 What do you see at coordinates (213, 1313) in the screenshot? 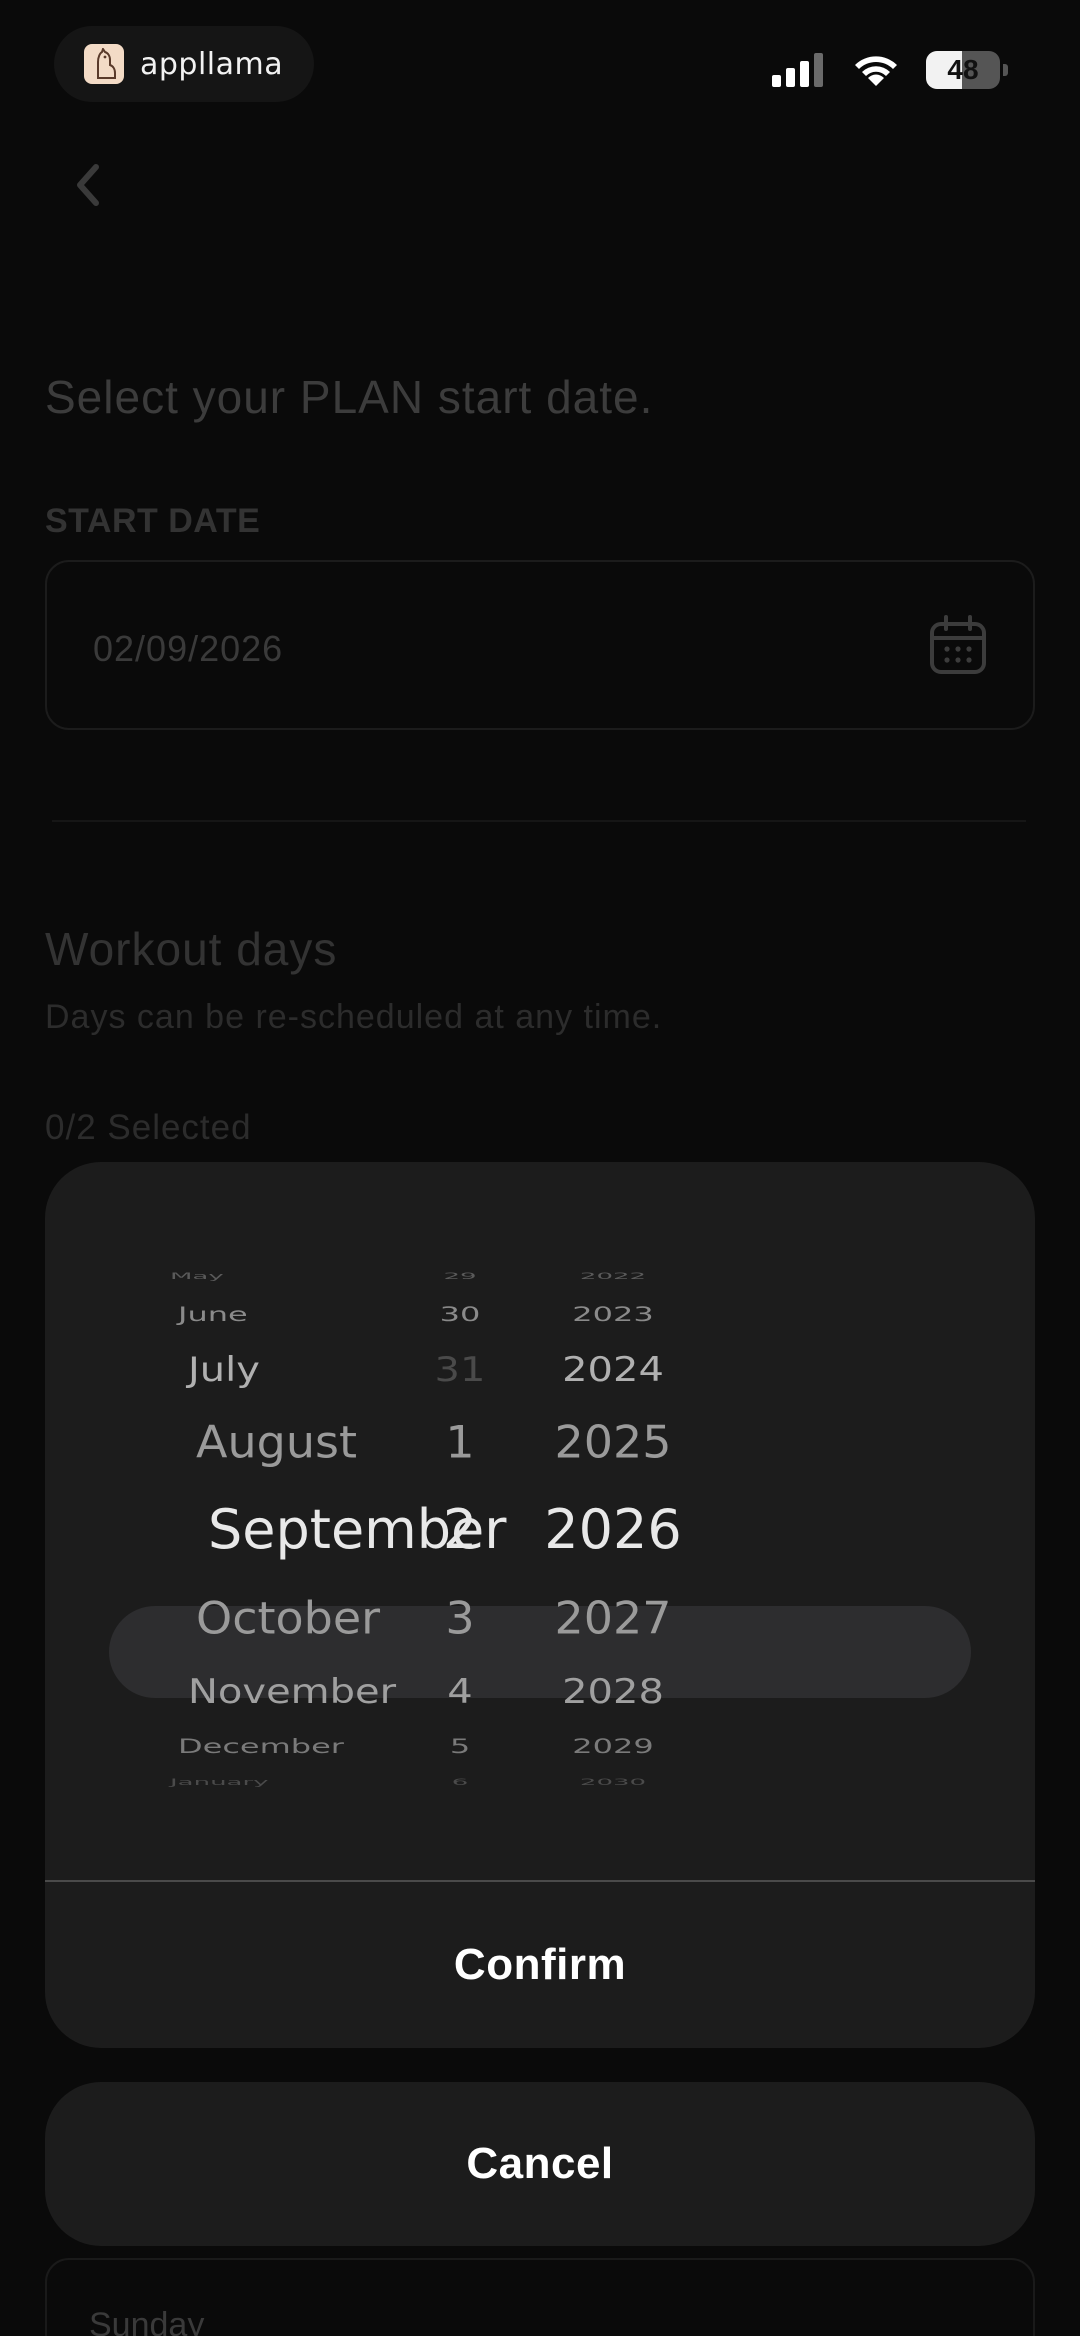
I see `month-option: June` at bounding box center [213, 1313].